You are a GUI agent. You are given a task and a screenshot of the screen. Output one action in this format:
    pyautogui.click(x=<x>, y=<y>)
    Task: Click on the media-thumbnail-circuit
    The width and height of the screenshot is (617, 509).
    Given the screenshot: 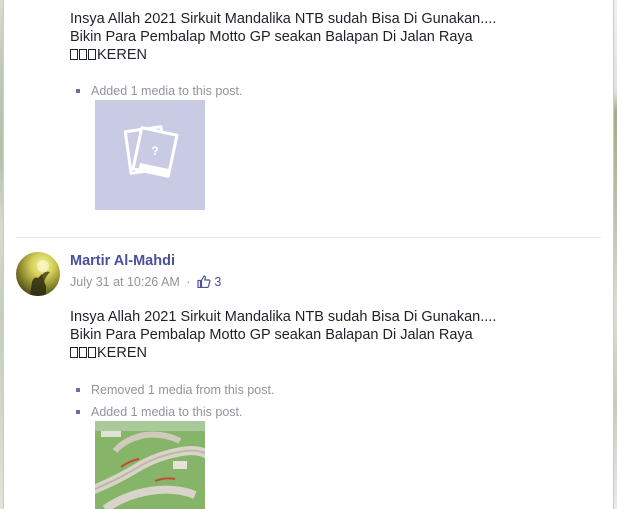 What is the action you would take?
    pyautogui.click(x=150, y=465)
    